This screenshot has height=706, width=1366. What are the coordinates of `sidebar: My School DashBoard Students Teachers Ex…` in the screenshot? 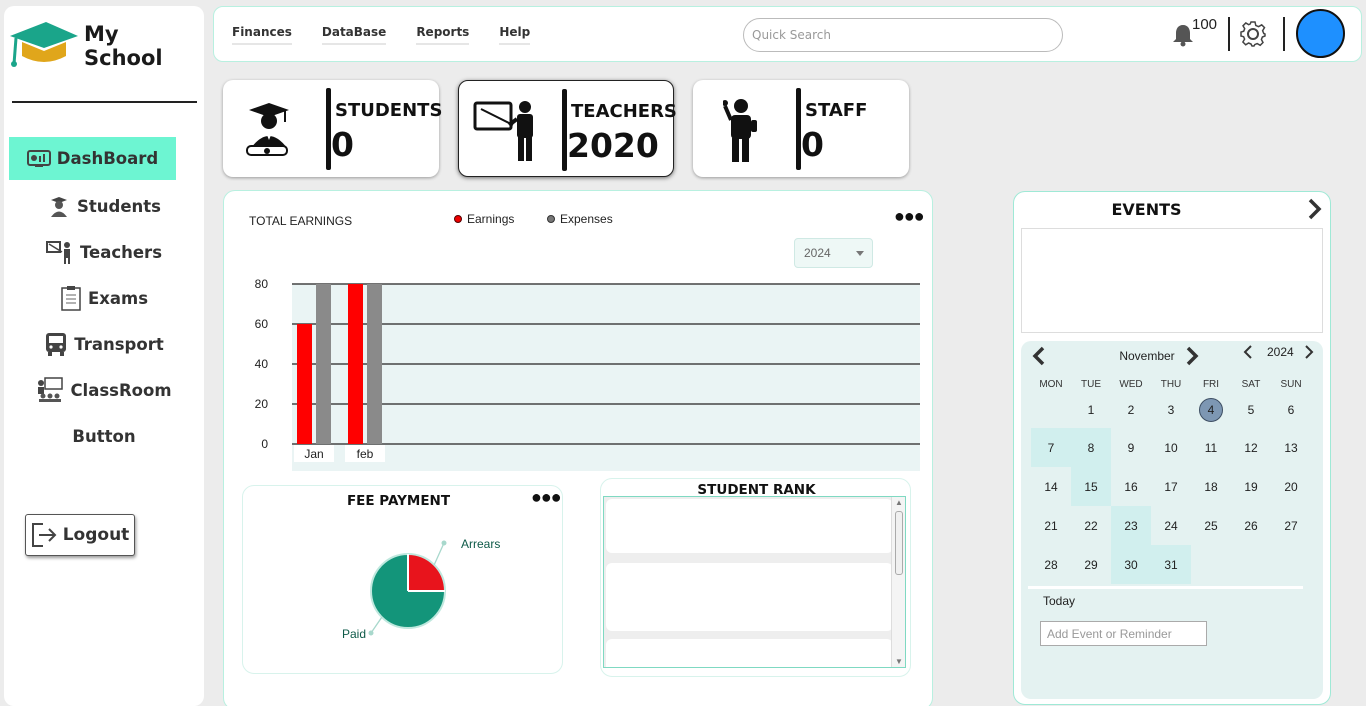 It's located at (104, 356).